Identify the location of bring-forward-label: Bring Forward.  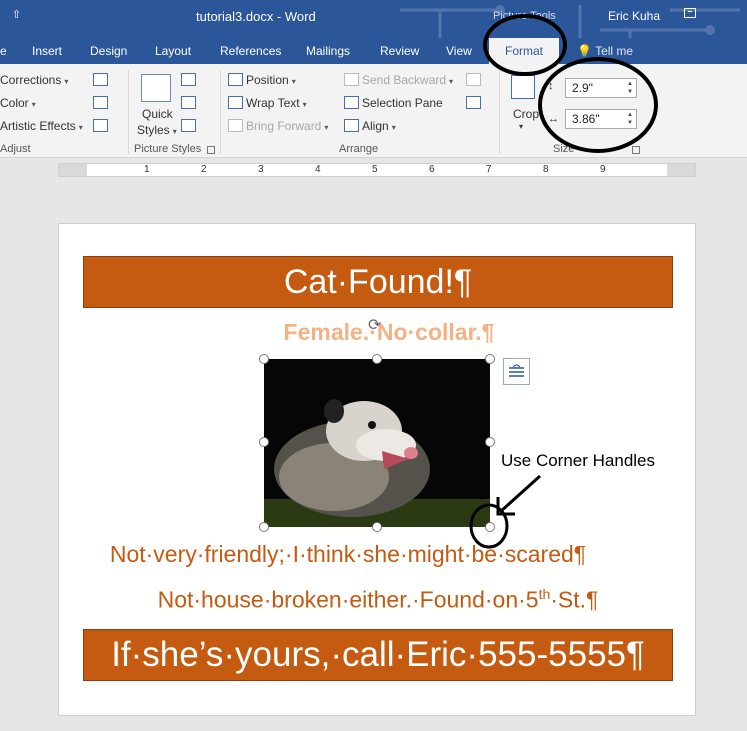
(284, 126).